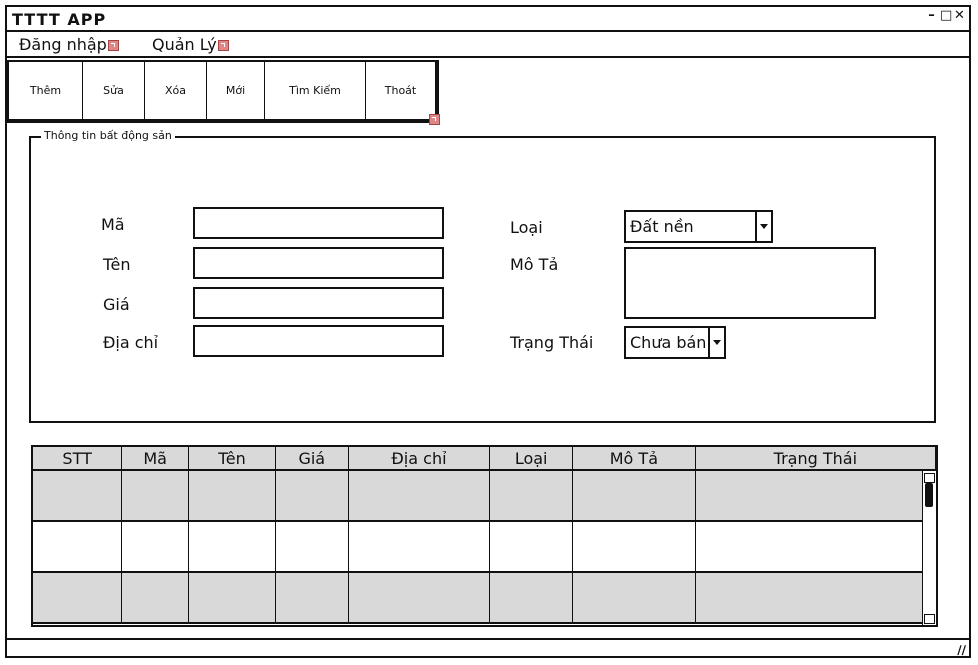  Describe the element at coordinates (488, 19) in the screenshot. I see `title-bar: TTTT APP – □ ✕` at that location.